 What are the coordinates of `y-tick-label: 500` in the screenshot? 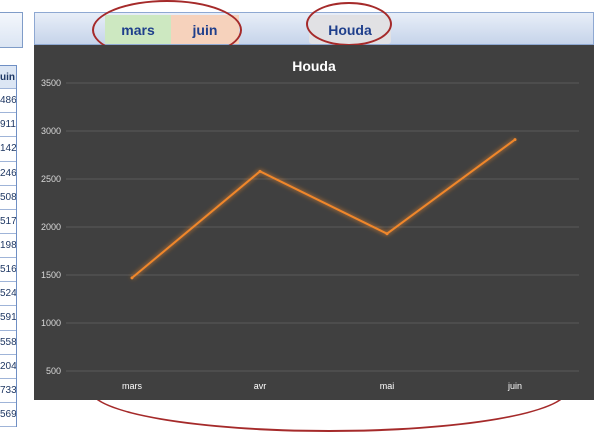 It's located at (53, 371).